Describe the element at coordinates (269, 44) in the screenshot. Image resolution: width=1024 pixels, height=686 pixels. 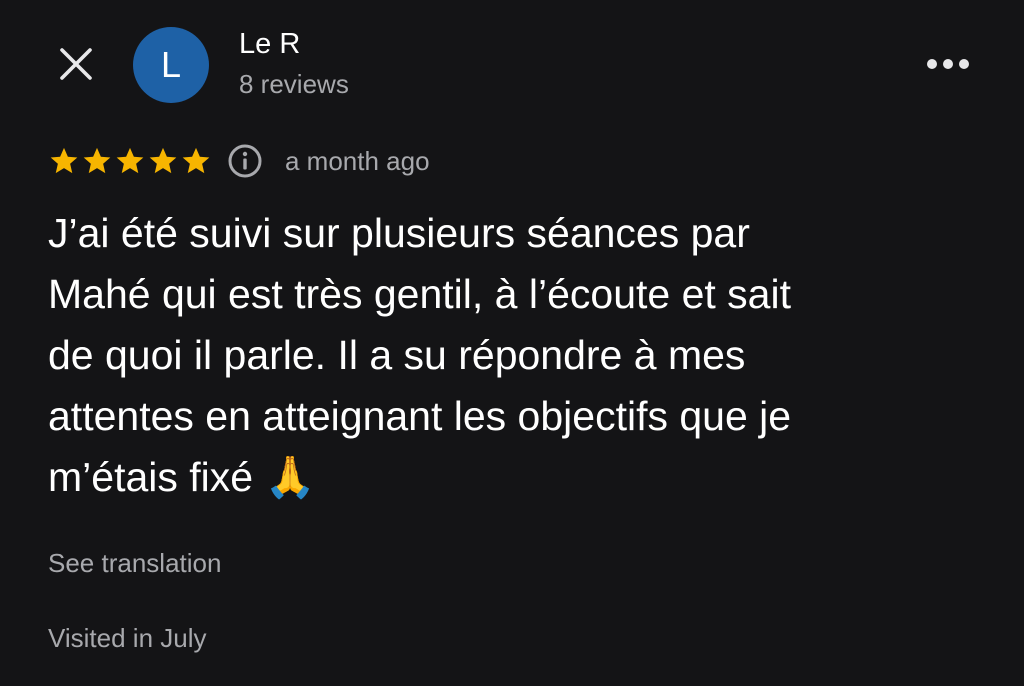
I see `reviewer-name: Le R` at that location.